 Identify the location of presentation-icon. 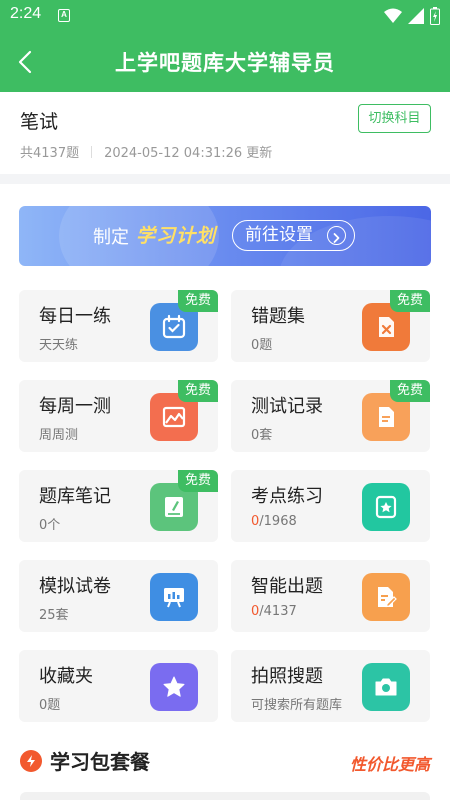
(174, 597).